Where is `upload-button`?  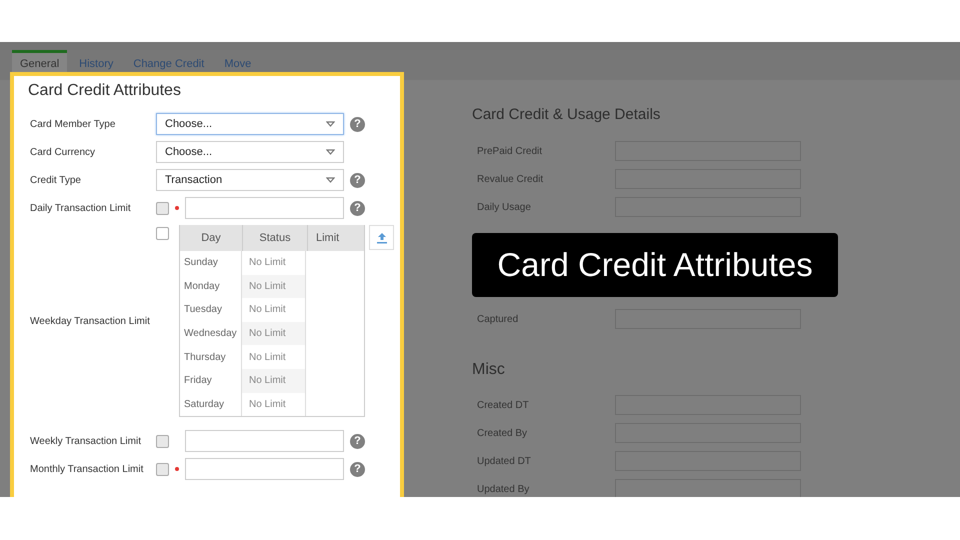 upload-button is located at coordinates (381, 237).